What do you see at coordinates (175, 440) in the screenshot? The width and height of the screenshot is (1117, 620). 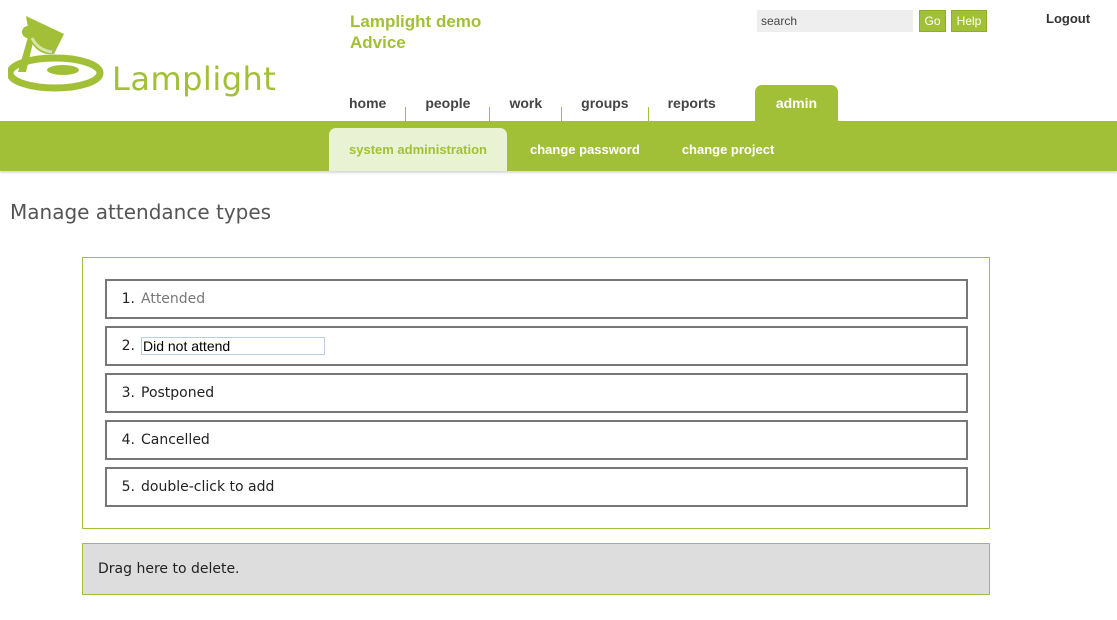 I see `item-label: Cancelled` at bounding box center [175, 440].